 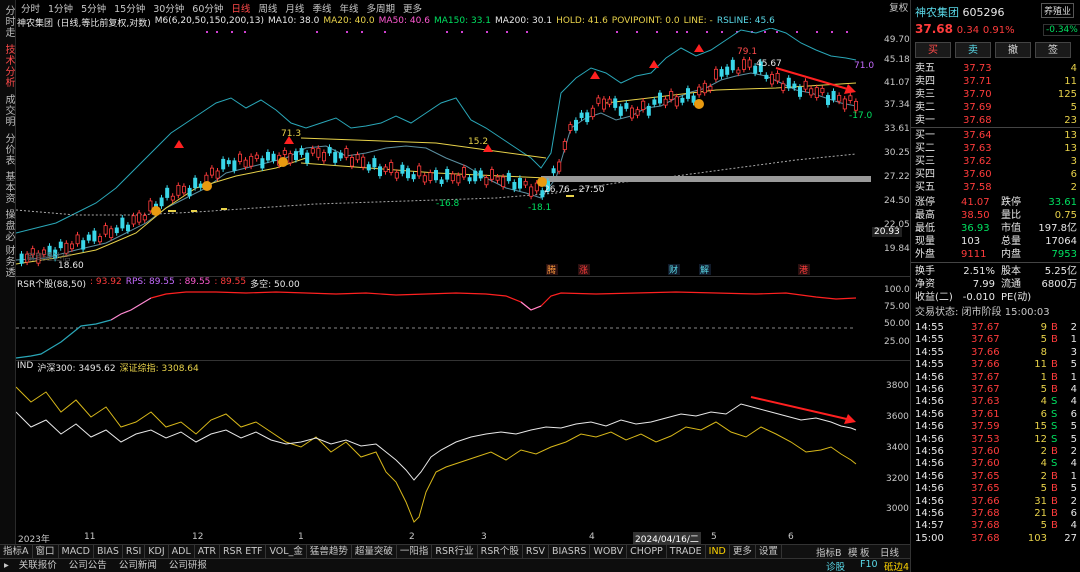 What do you see at coordinates (30, 8) in the screenshot?
I see `period-tab-0: 分时` at bounding box center [30, 8].